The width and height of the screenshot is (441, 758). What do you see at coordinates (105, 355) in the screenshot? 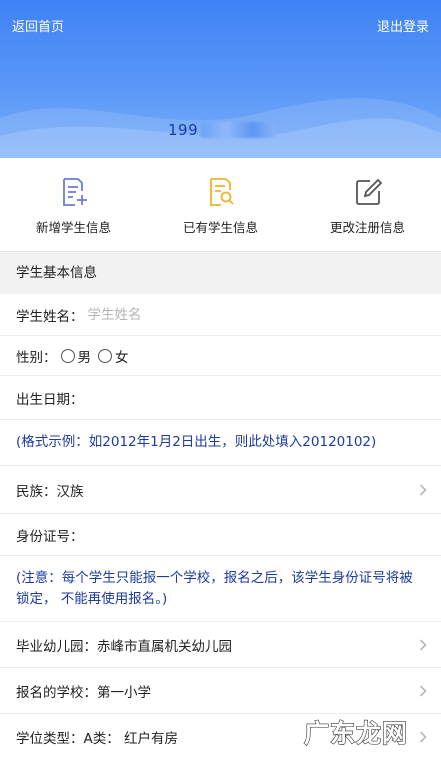
I see `gender-female-radio` at bounding box center [105, 355].